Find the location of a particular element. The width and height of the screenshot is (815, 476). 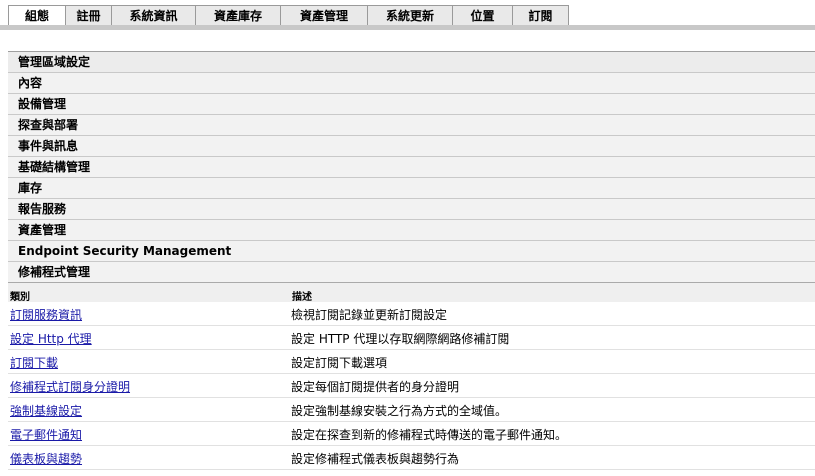

section-endpoint-security: Endpoint Security Management is located at coordinates (411, 250).